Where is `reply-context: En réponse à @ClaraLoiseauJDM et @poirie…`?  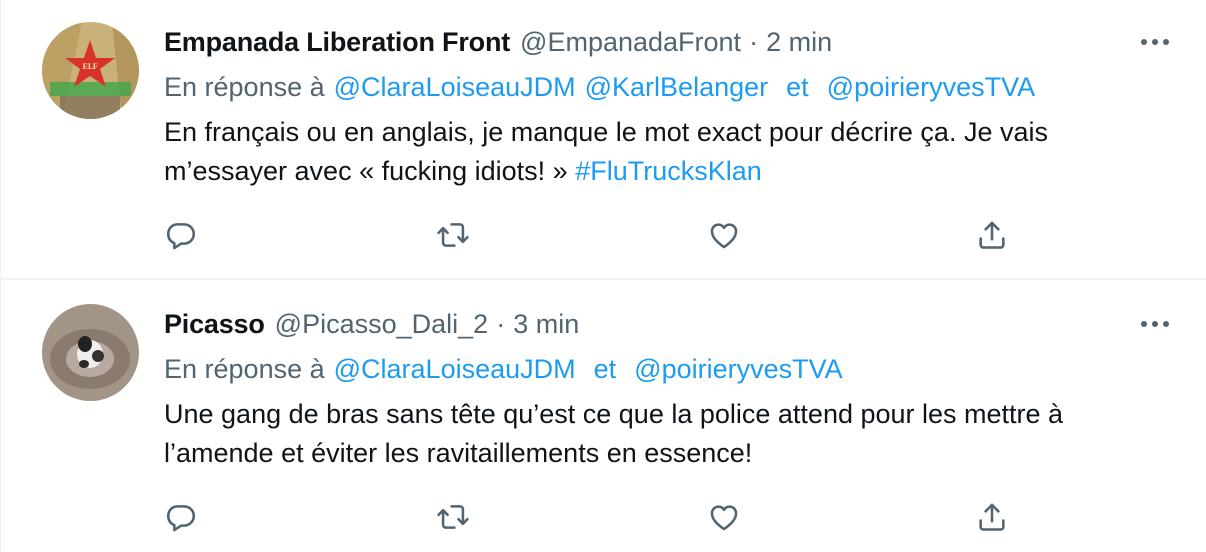 reply-context: En réponse à @ClaraLoiseauJDM et @poirie… is located at coordinates (503, 369).